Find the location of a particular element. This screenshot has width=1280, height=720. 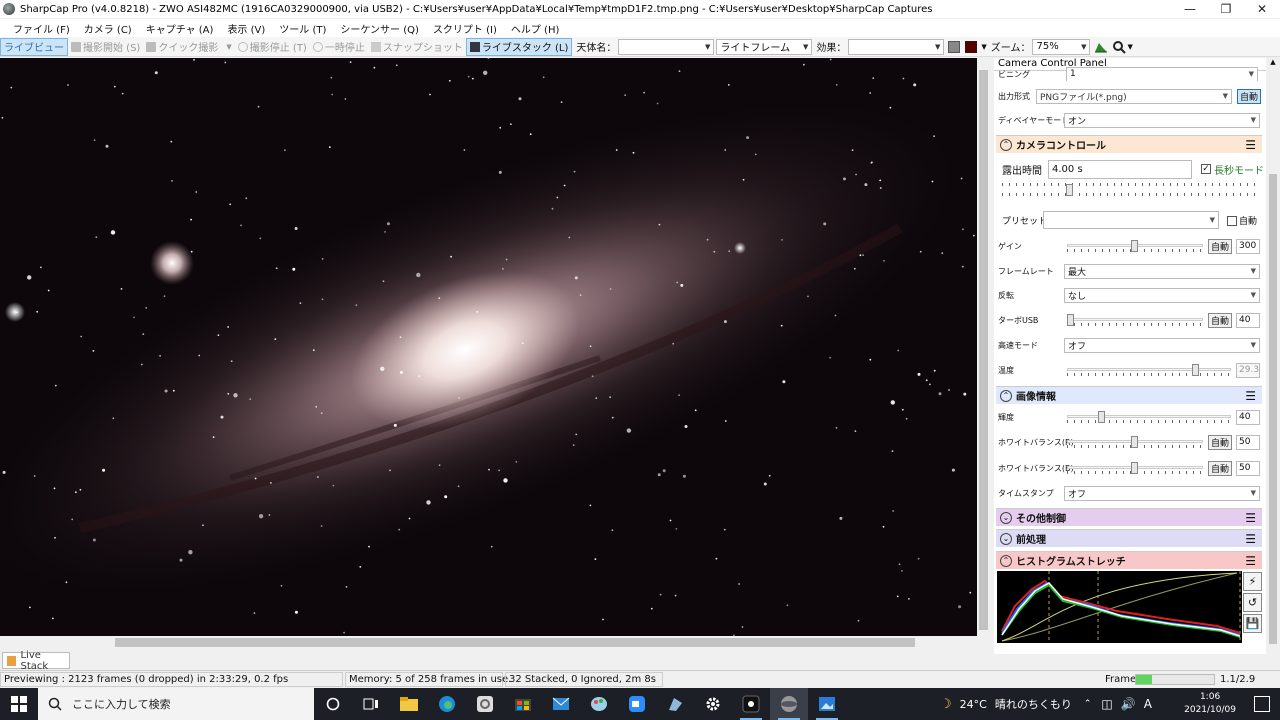

frame-type-combo: ライトフレーム ▼ is located at coordinates (764, 46).